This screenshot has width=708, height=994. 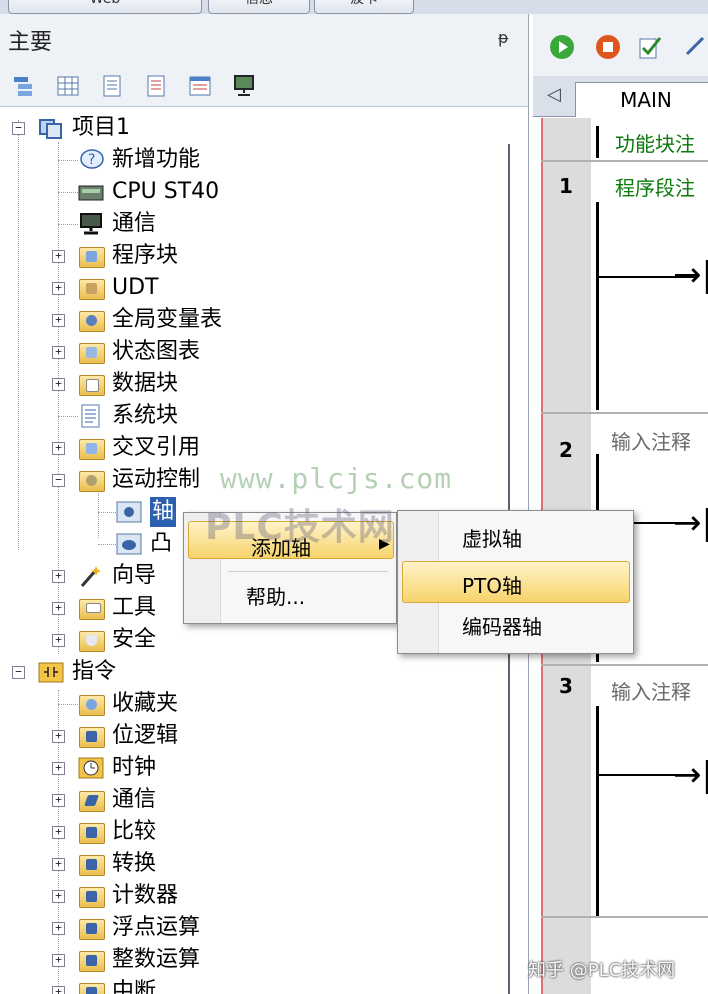 What do you see at coordinates (117, 985) in the screenshot?
I see `tree-node-interrupt: 中断` at bounding box center [117, 985].